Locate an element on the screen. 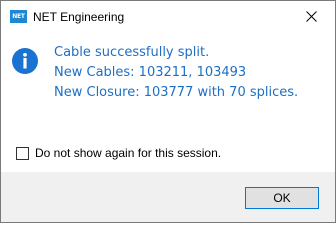 Image resolution: width=336 pixels, height=240 pixels. close-icon is located at coordinates (311, 16).